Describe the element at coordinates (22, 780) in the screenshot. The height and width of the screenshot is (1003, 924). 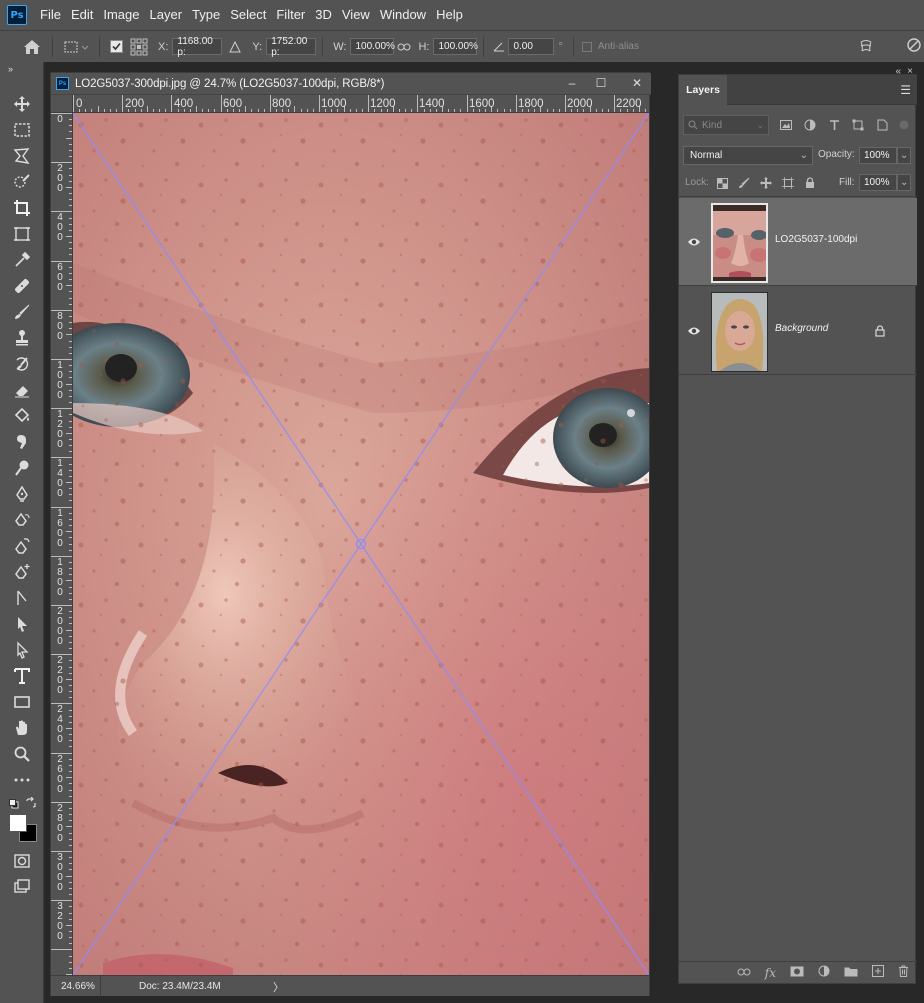
I see `more-tools-icon` at that location.